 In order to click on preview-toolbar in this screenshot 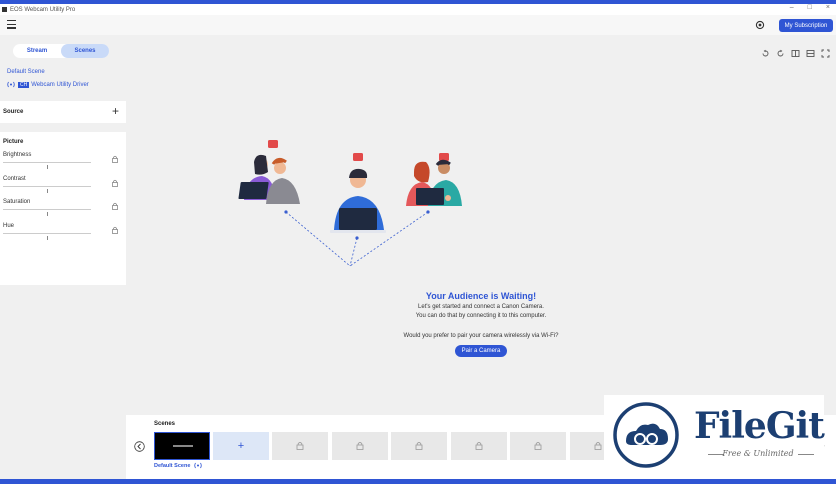, I will do `click(795, 53)`.